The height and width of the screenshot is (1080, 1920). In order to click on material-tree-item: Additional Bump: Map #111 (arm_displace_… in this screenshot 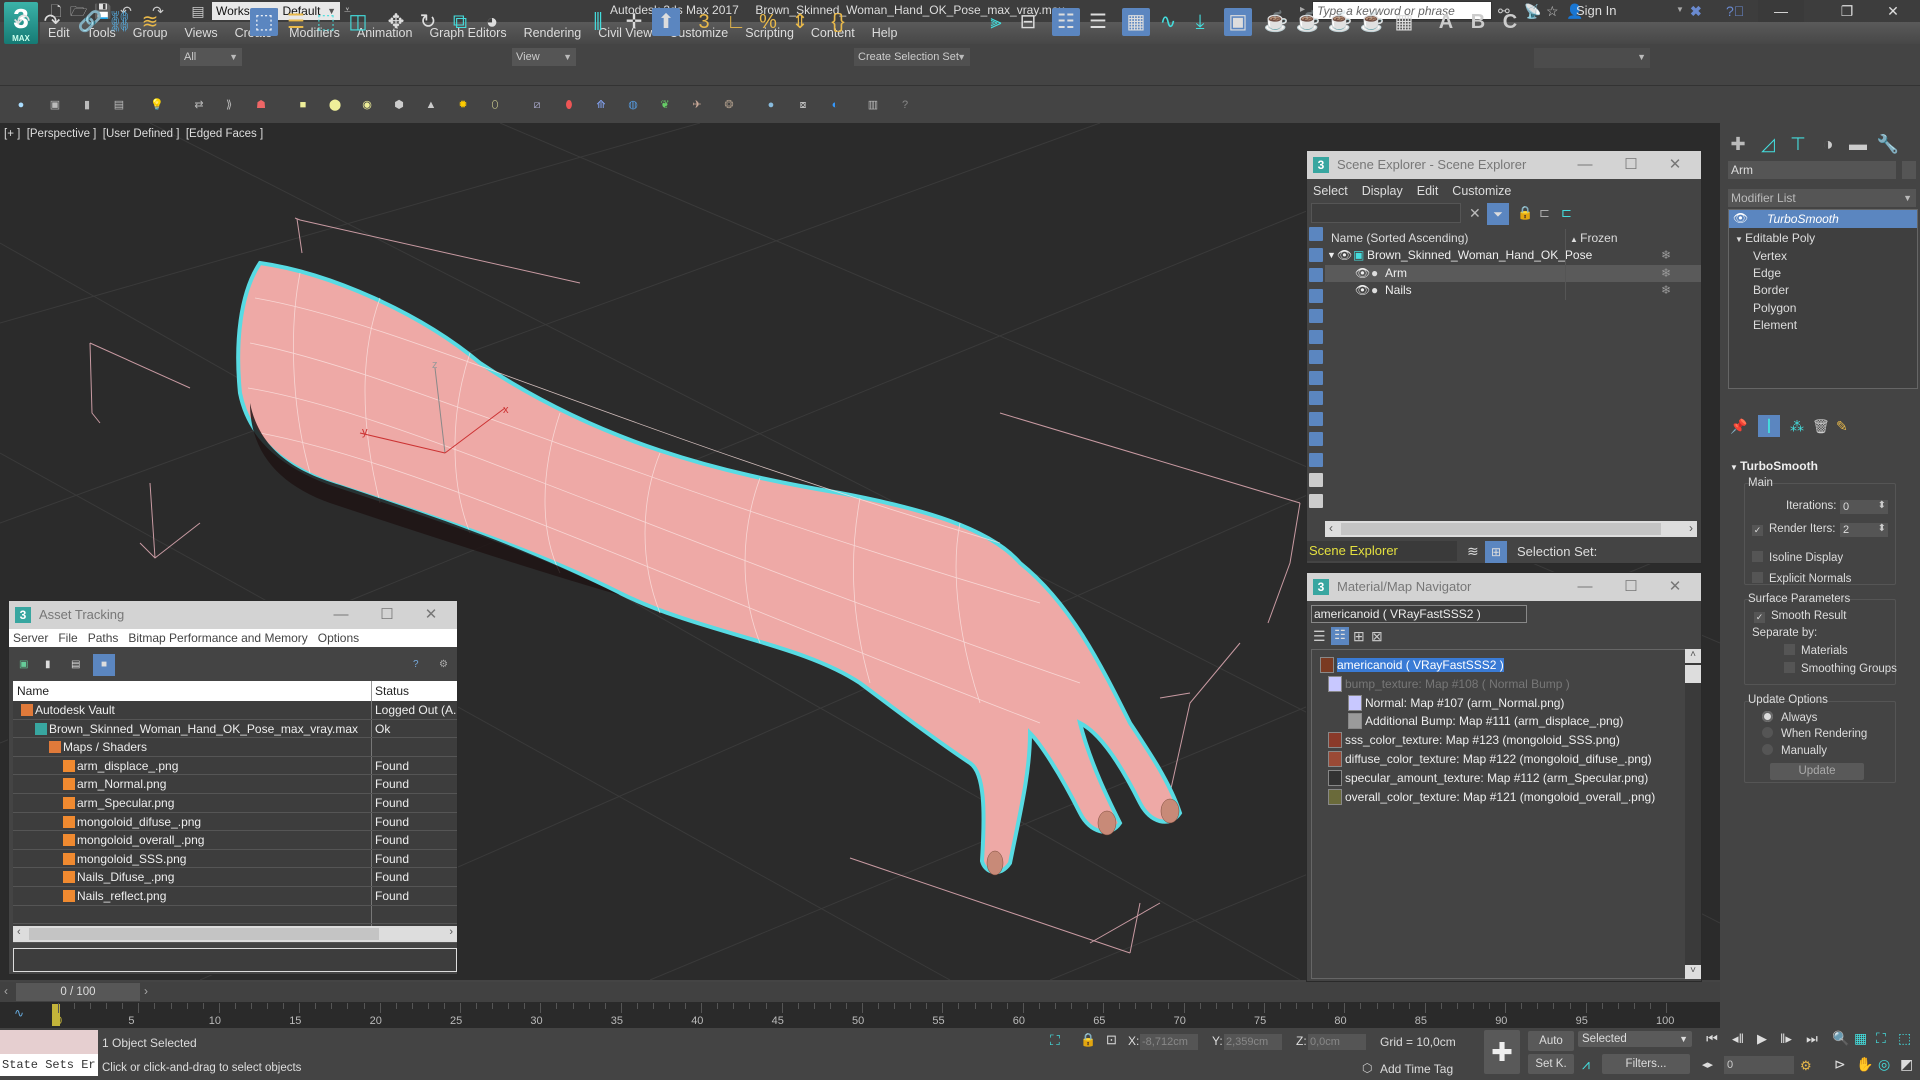, I will do `click(1485, 721)`.